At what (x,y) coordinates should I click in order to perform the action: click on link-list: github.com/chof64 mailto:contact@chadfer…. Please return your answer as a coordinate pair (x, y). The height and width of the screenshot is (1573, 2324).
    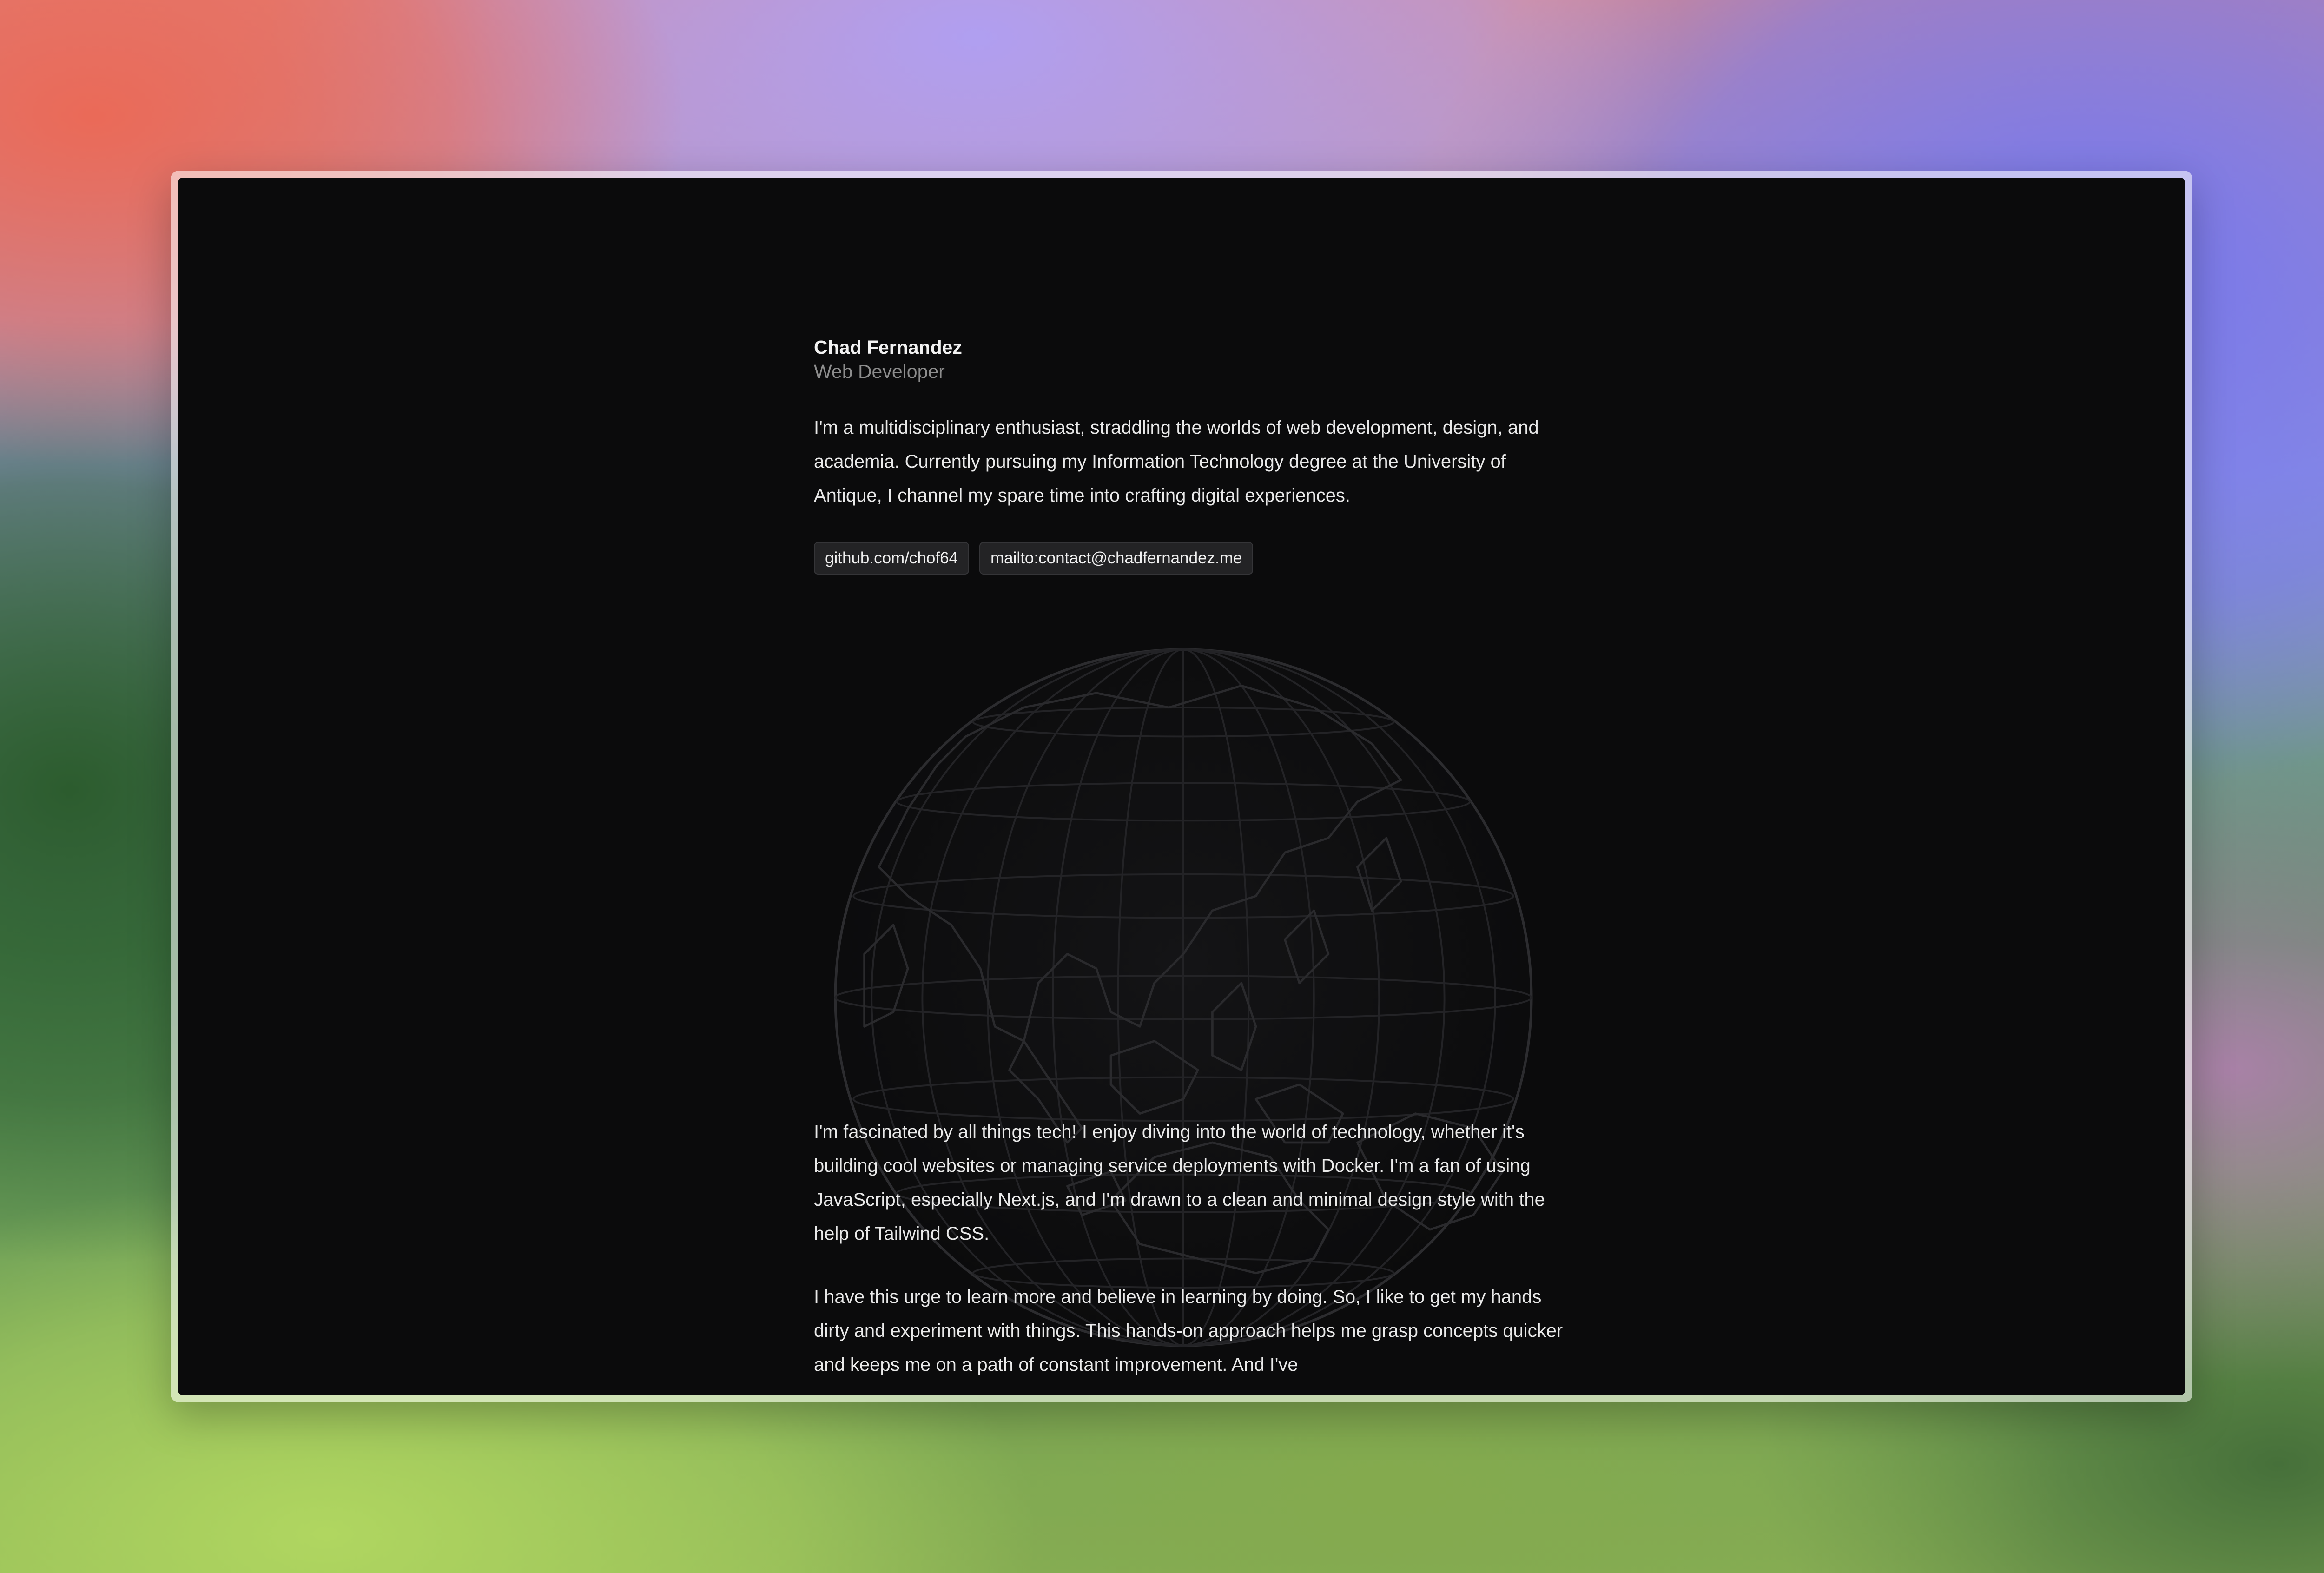
    Looking at the image, I should click on (1034, 558).